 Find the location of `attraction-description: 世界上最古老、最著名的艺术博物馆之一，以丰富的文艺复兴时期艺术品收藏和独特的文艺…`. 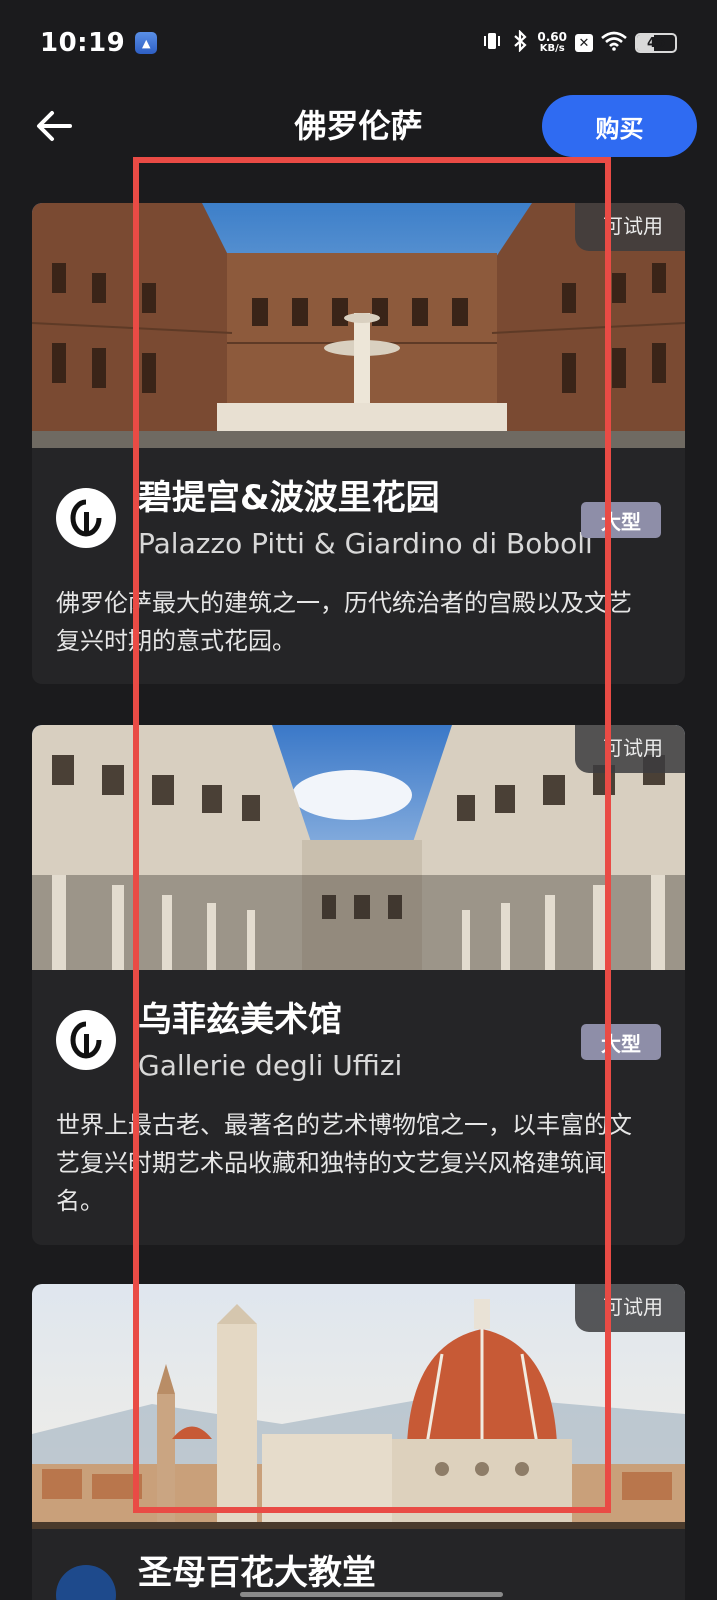

attraction-description: 世界上最古老、最著名的艺术博物馆之一，以丰富的文艺复兴时期艺术品收藏和独特的文艺… is located at coordinates (344, 1163).